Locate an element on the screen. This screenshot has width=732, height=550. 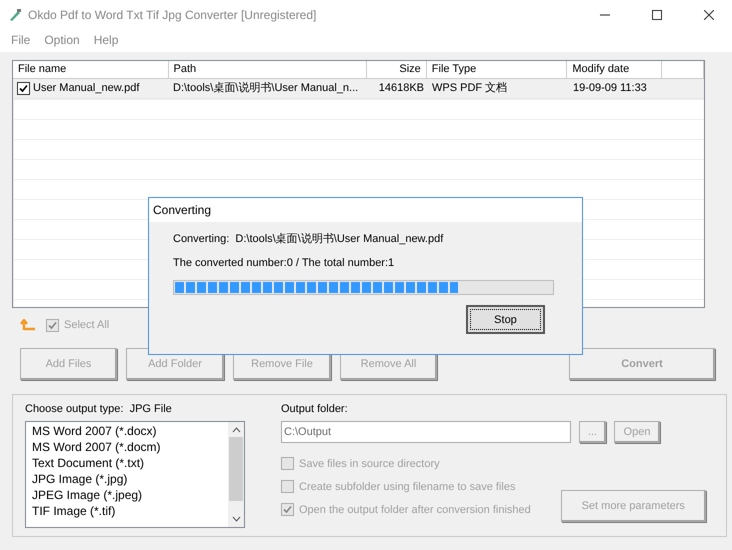
dialog-title: Converting is located at coordinates (365, 210).